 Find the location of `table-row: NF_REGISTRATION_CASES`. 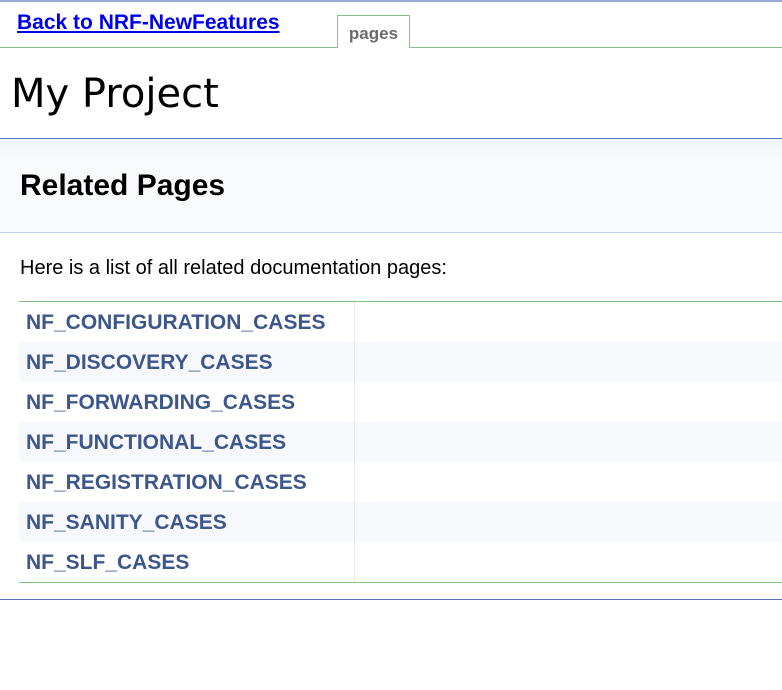

table-row: NF_REGISTRATION_CASES is located at coordinates (400, 482).